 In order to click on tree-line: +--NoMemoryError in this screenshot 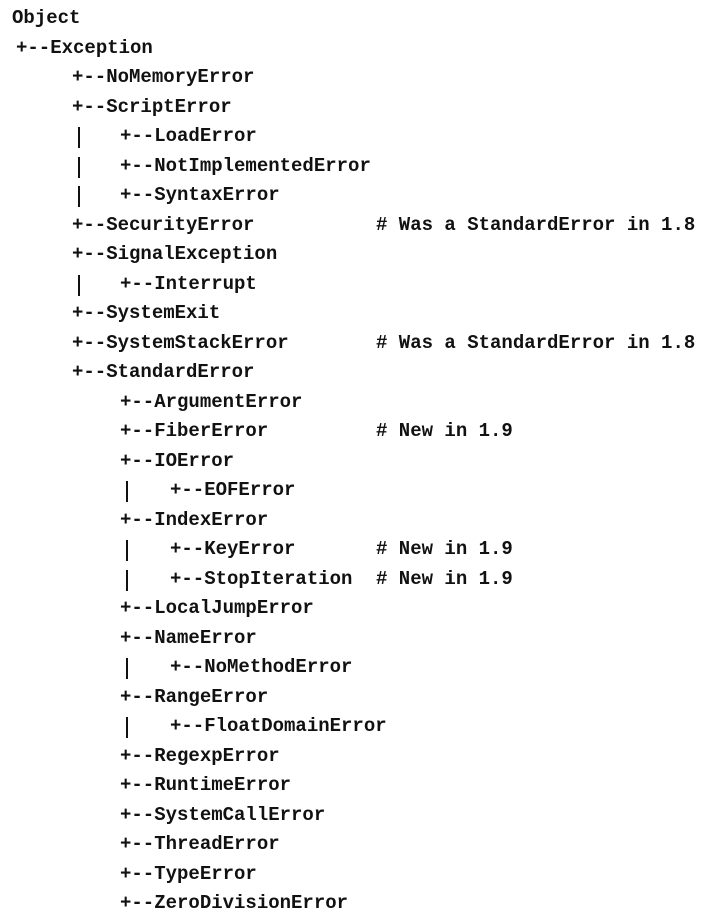, I will do `click(355, 78)`.